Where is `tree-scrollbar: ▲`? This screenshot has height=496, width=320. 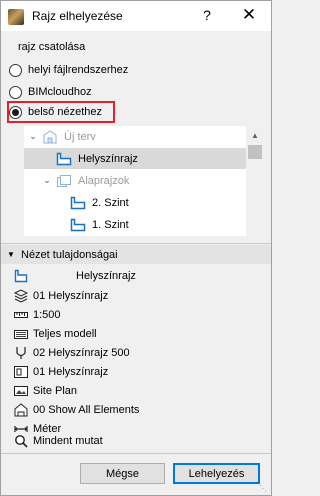
tree-scrollbar: ▲ is located at coordinates (255, 181).